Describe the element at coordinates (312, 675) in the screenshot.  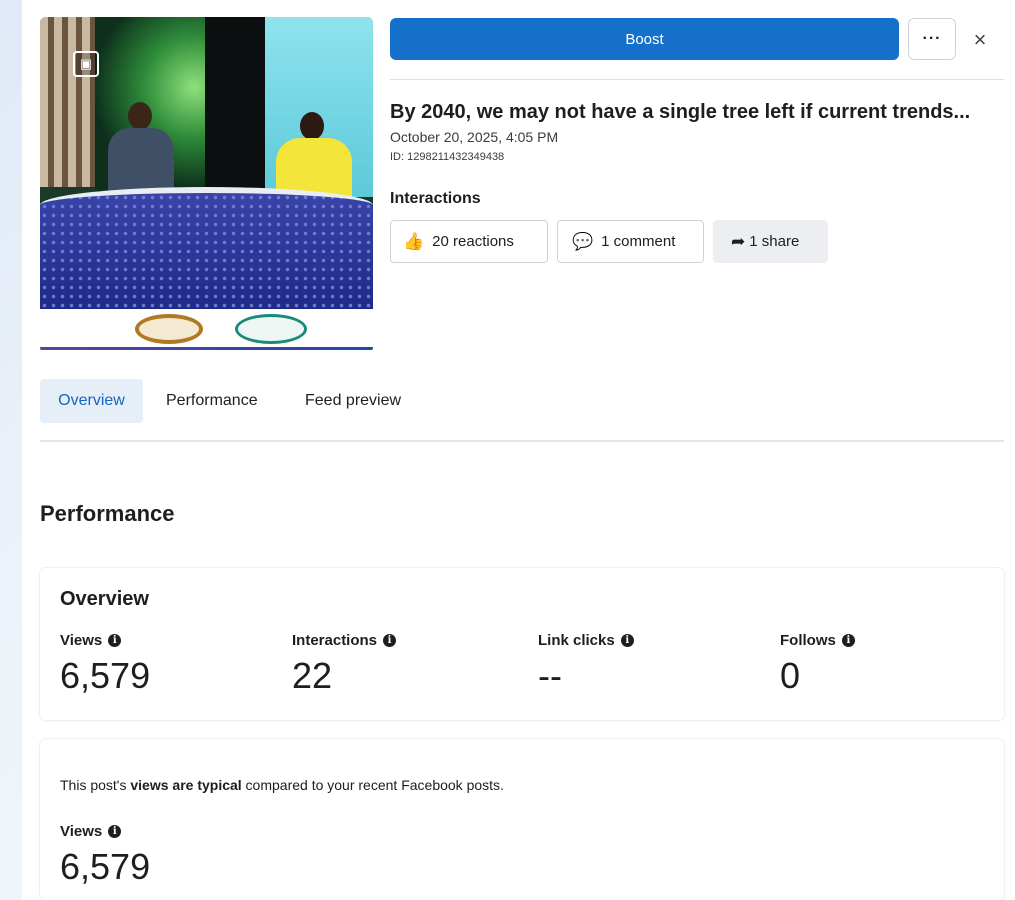
I see `metric-value: 22` at that location.